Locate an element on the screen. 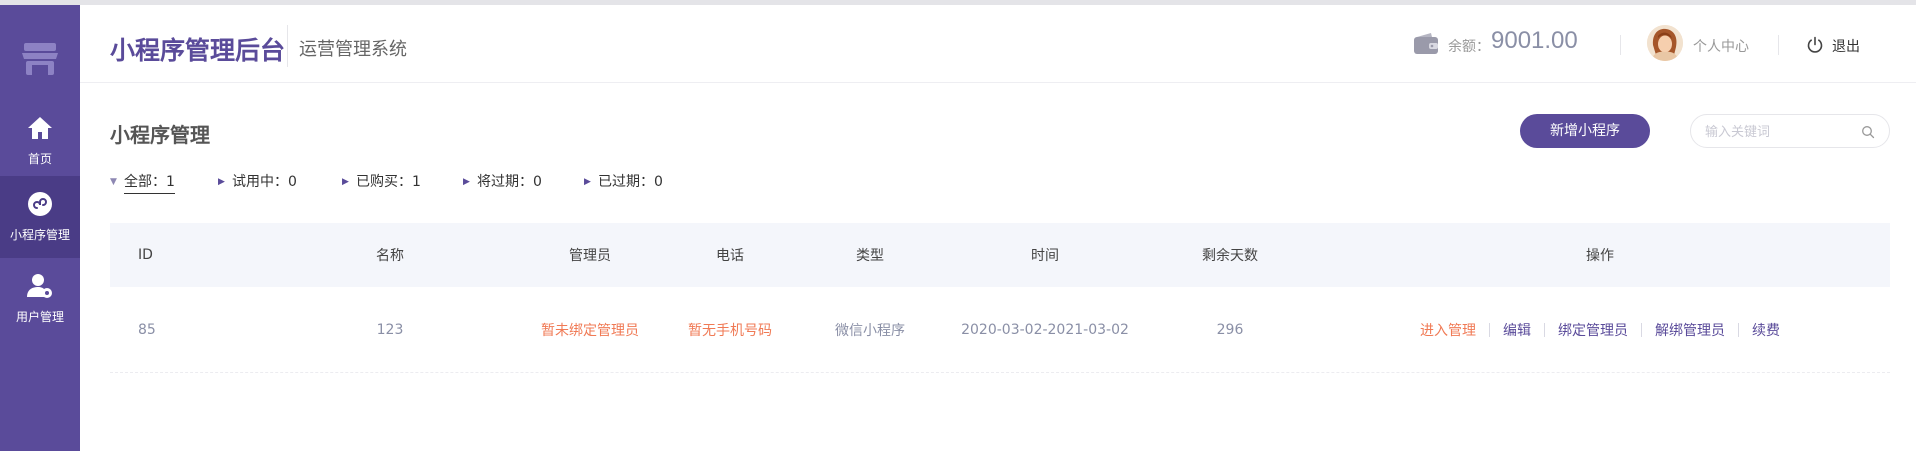 The image size is (1916, 451). logout-link: 退出 is located at coordinates (1846, 46).